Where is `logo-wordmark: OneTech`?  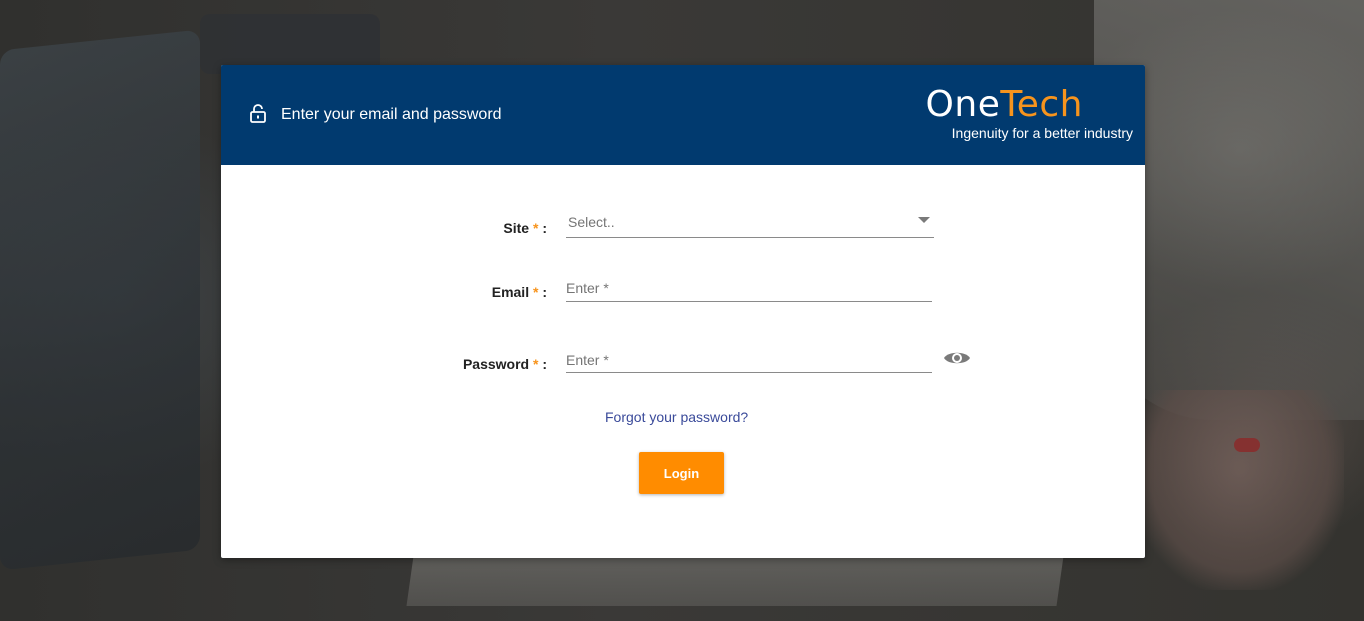 logo-wordmark: OneTech is located at coordinates (1004, 104).